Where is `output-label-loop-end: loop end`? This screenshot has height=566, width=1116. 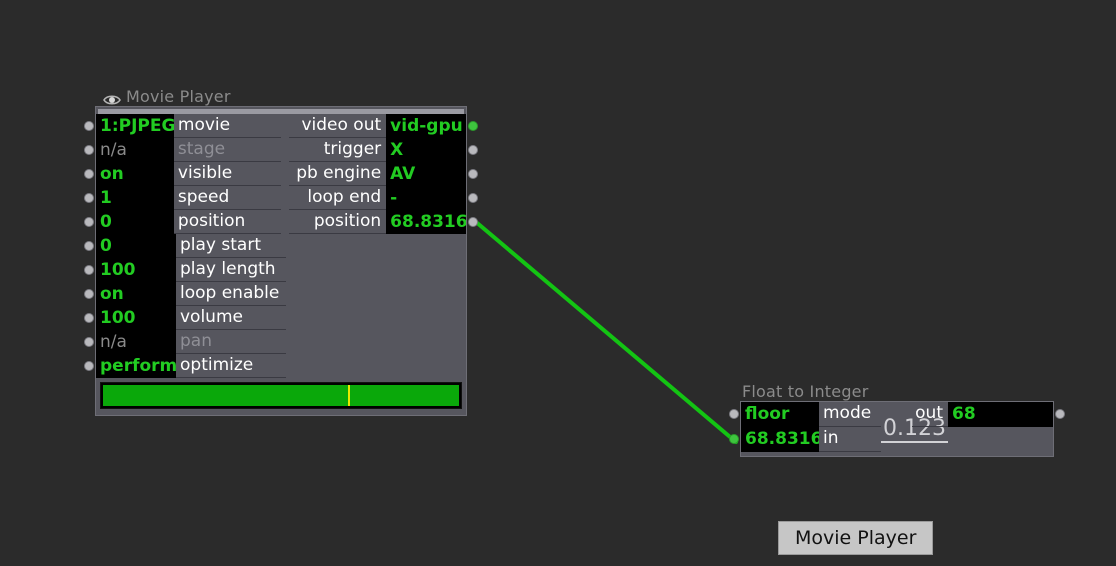 output-label-loop-end: loop end is located at coordinates (337, 198).